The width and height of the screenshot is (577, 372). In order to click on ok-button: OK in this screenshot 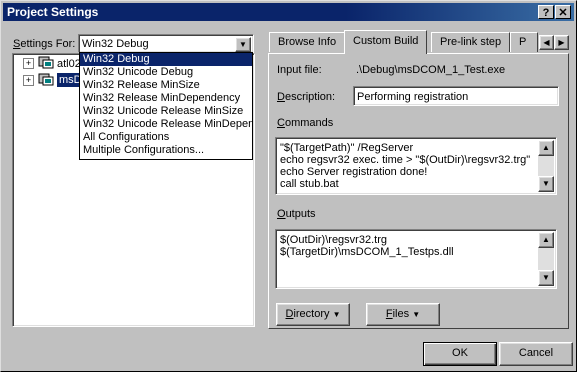, I will do `click(460, 354)`.